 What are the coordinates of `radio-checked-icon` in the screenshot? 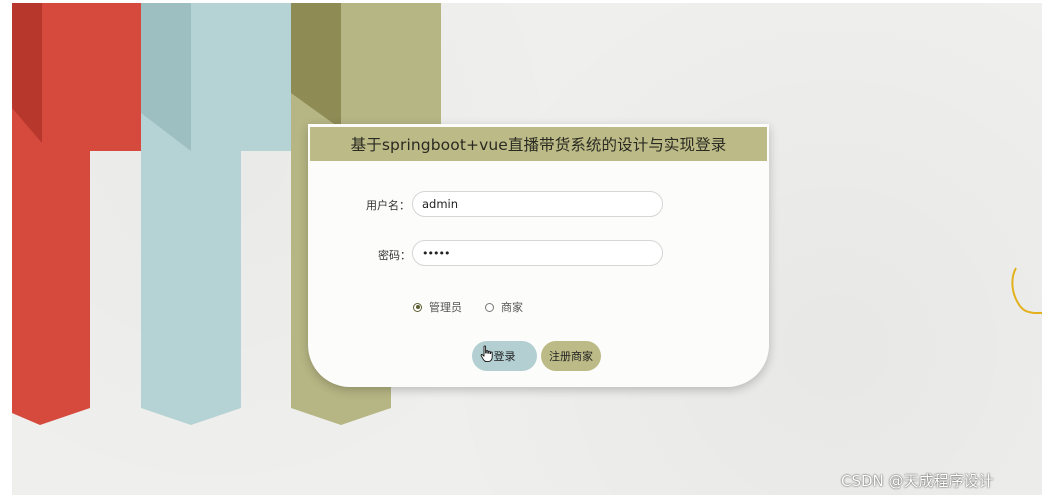 It's located at (417, 307).